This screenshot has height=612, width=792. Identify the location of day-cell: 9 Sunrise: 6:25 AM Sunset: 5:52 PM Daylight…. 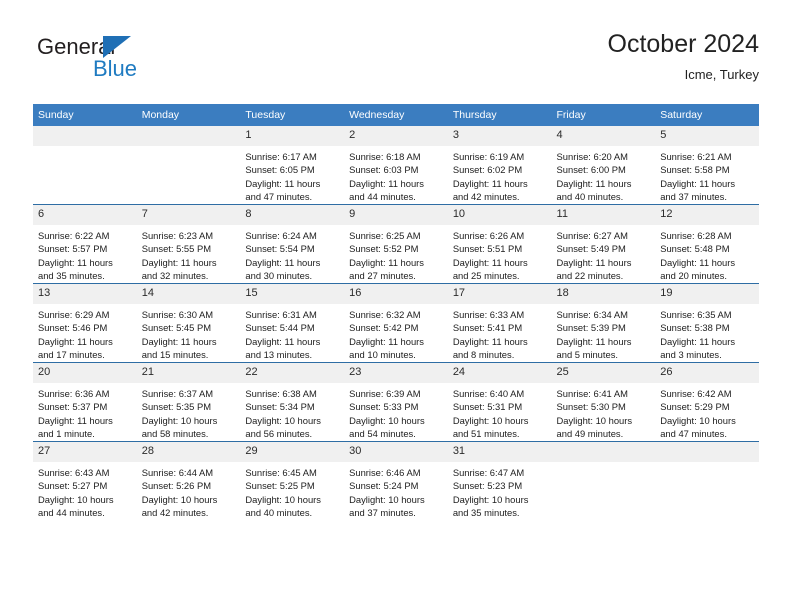
(396, 244).